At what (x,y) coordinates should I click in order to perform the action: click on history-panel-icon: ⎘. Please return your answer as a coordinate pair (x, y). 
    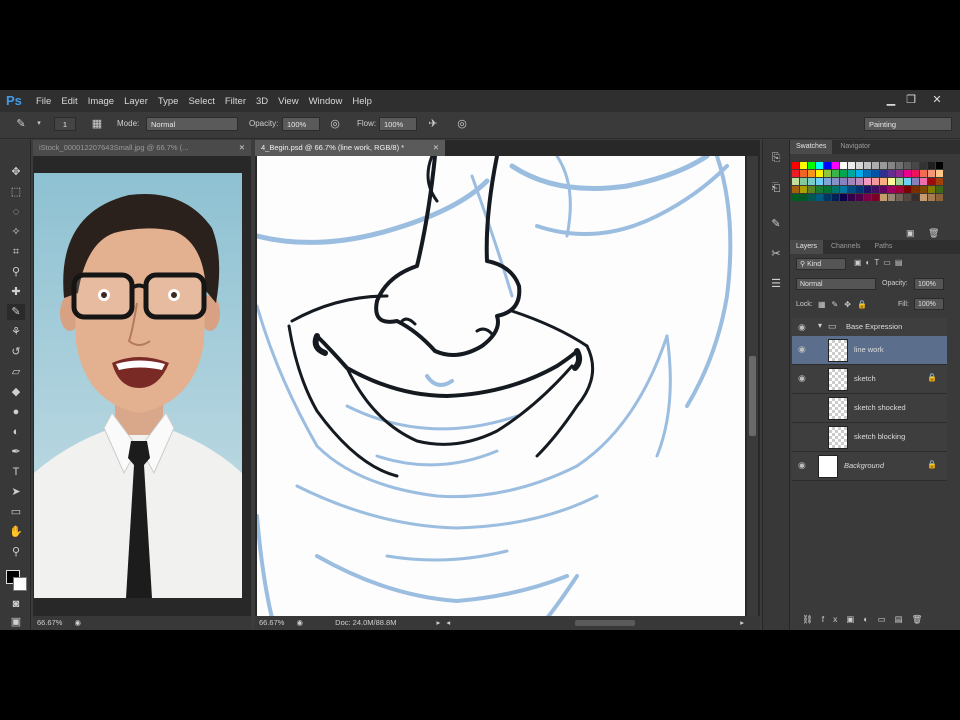
    Looking at the image, I should click on (776, 158).